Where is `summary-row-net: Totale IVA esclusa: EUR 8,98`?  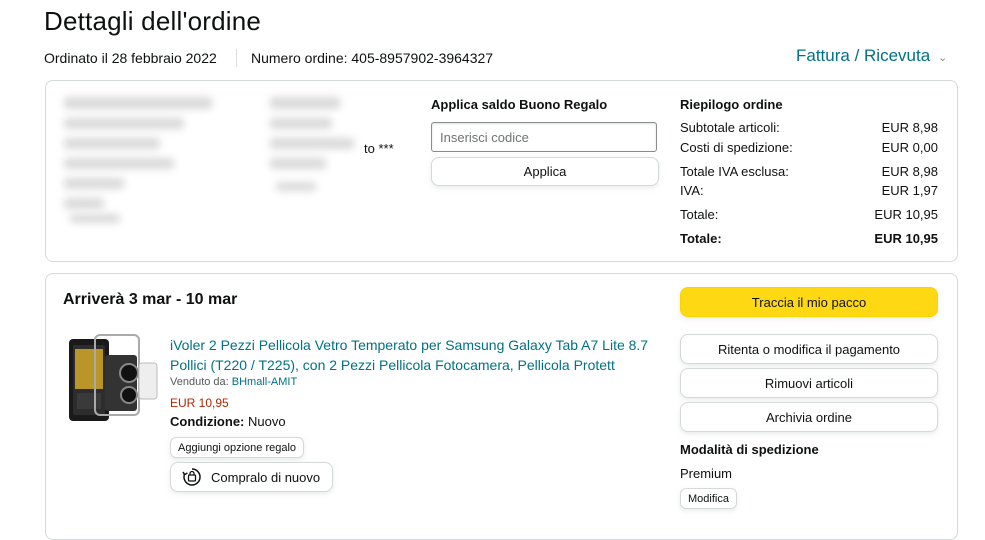
summary-row-net: Totale IVA esclusa: EUR 8,98 is located at coordinates (809, 171).